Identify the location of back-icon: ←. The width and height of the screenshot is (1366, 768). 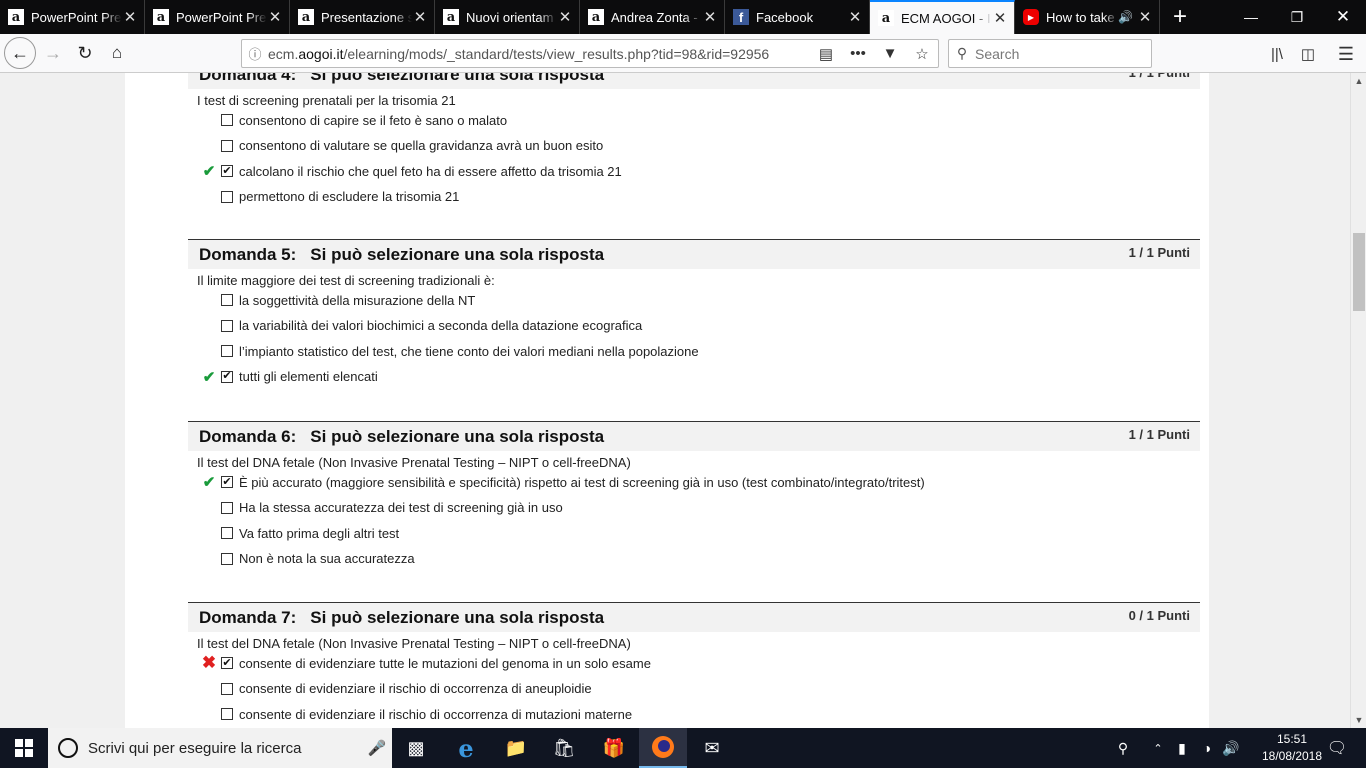
(20, 53).